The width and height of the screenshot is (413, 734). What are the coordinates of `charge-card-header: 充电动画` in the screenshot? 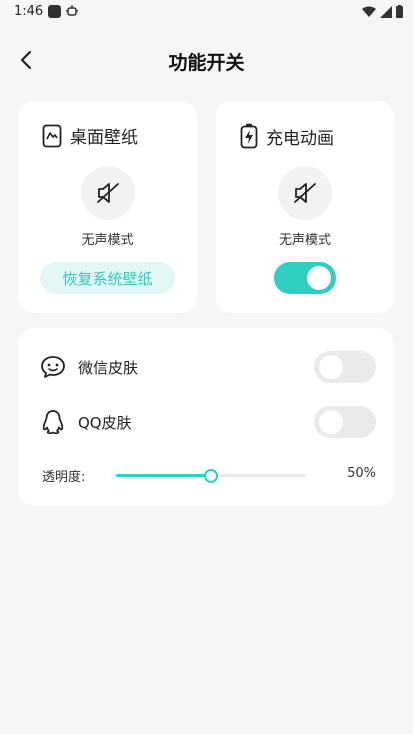 It's located at (287, 136).